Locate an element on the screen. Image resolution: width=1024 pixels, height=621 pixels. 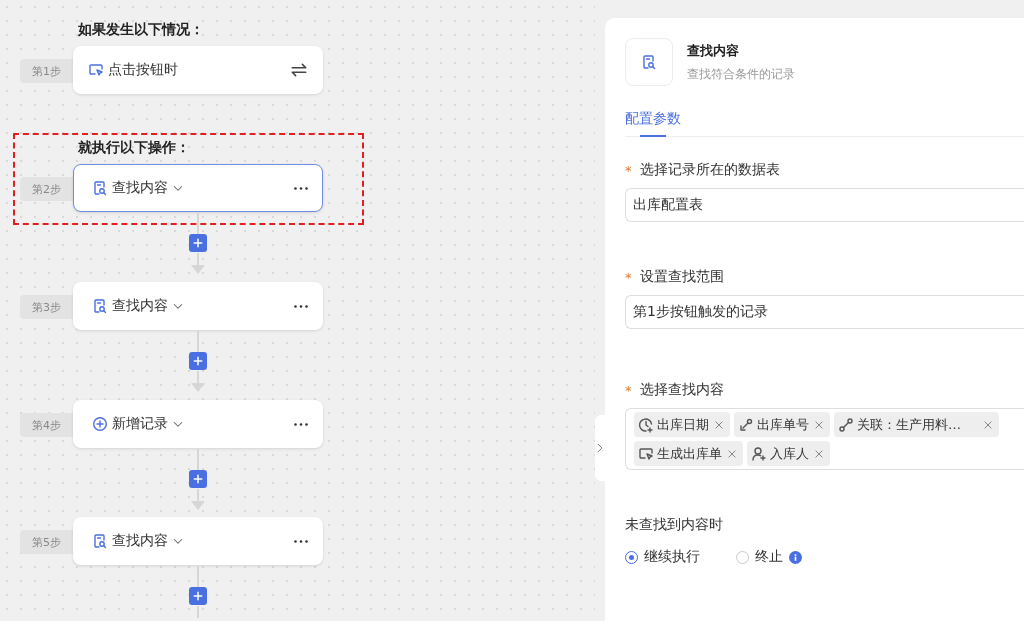
panel-subtitle: 查找符合条件的记录 is located at coordinates (741, 74).